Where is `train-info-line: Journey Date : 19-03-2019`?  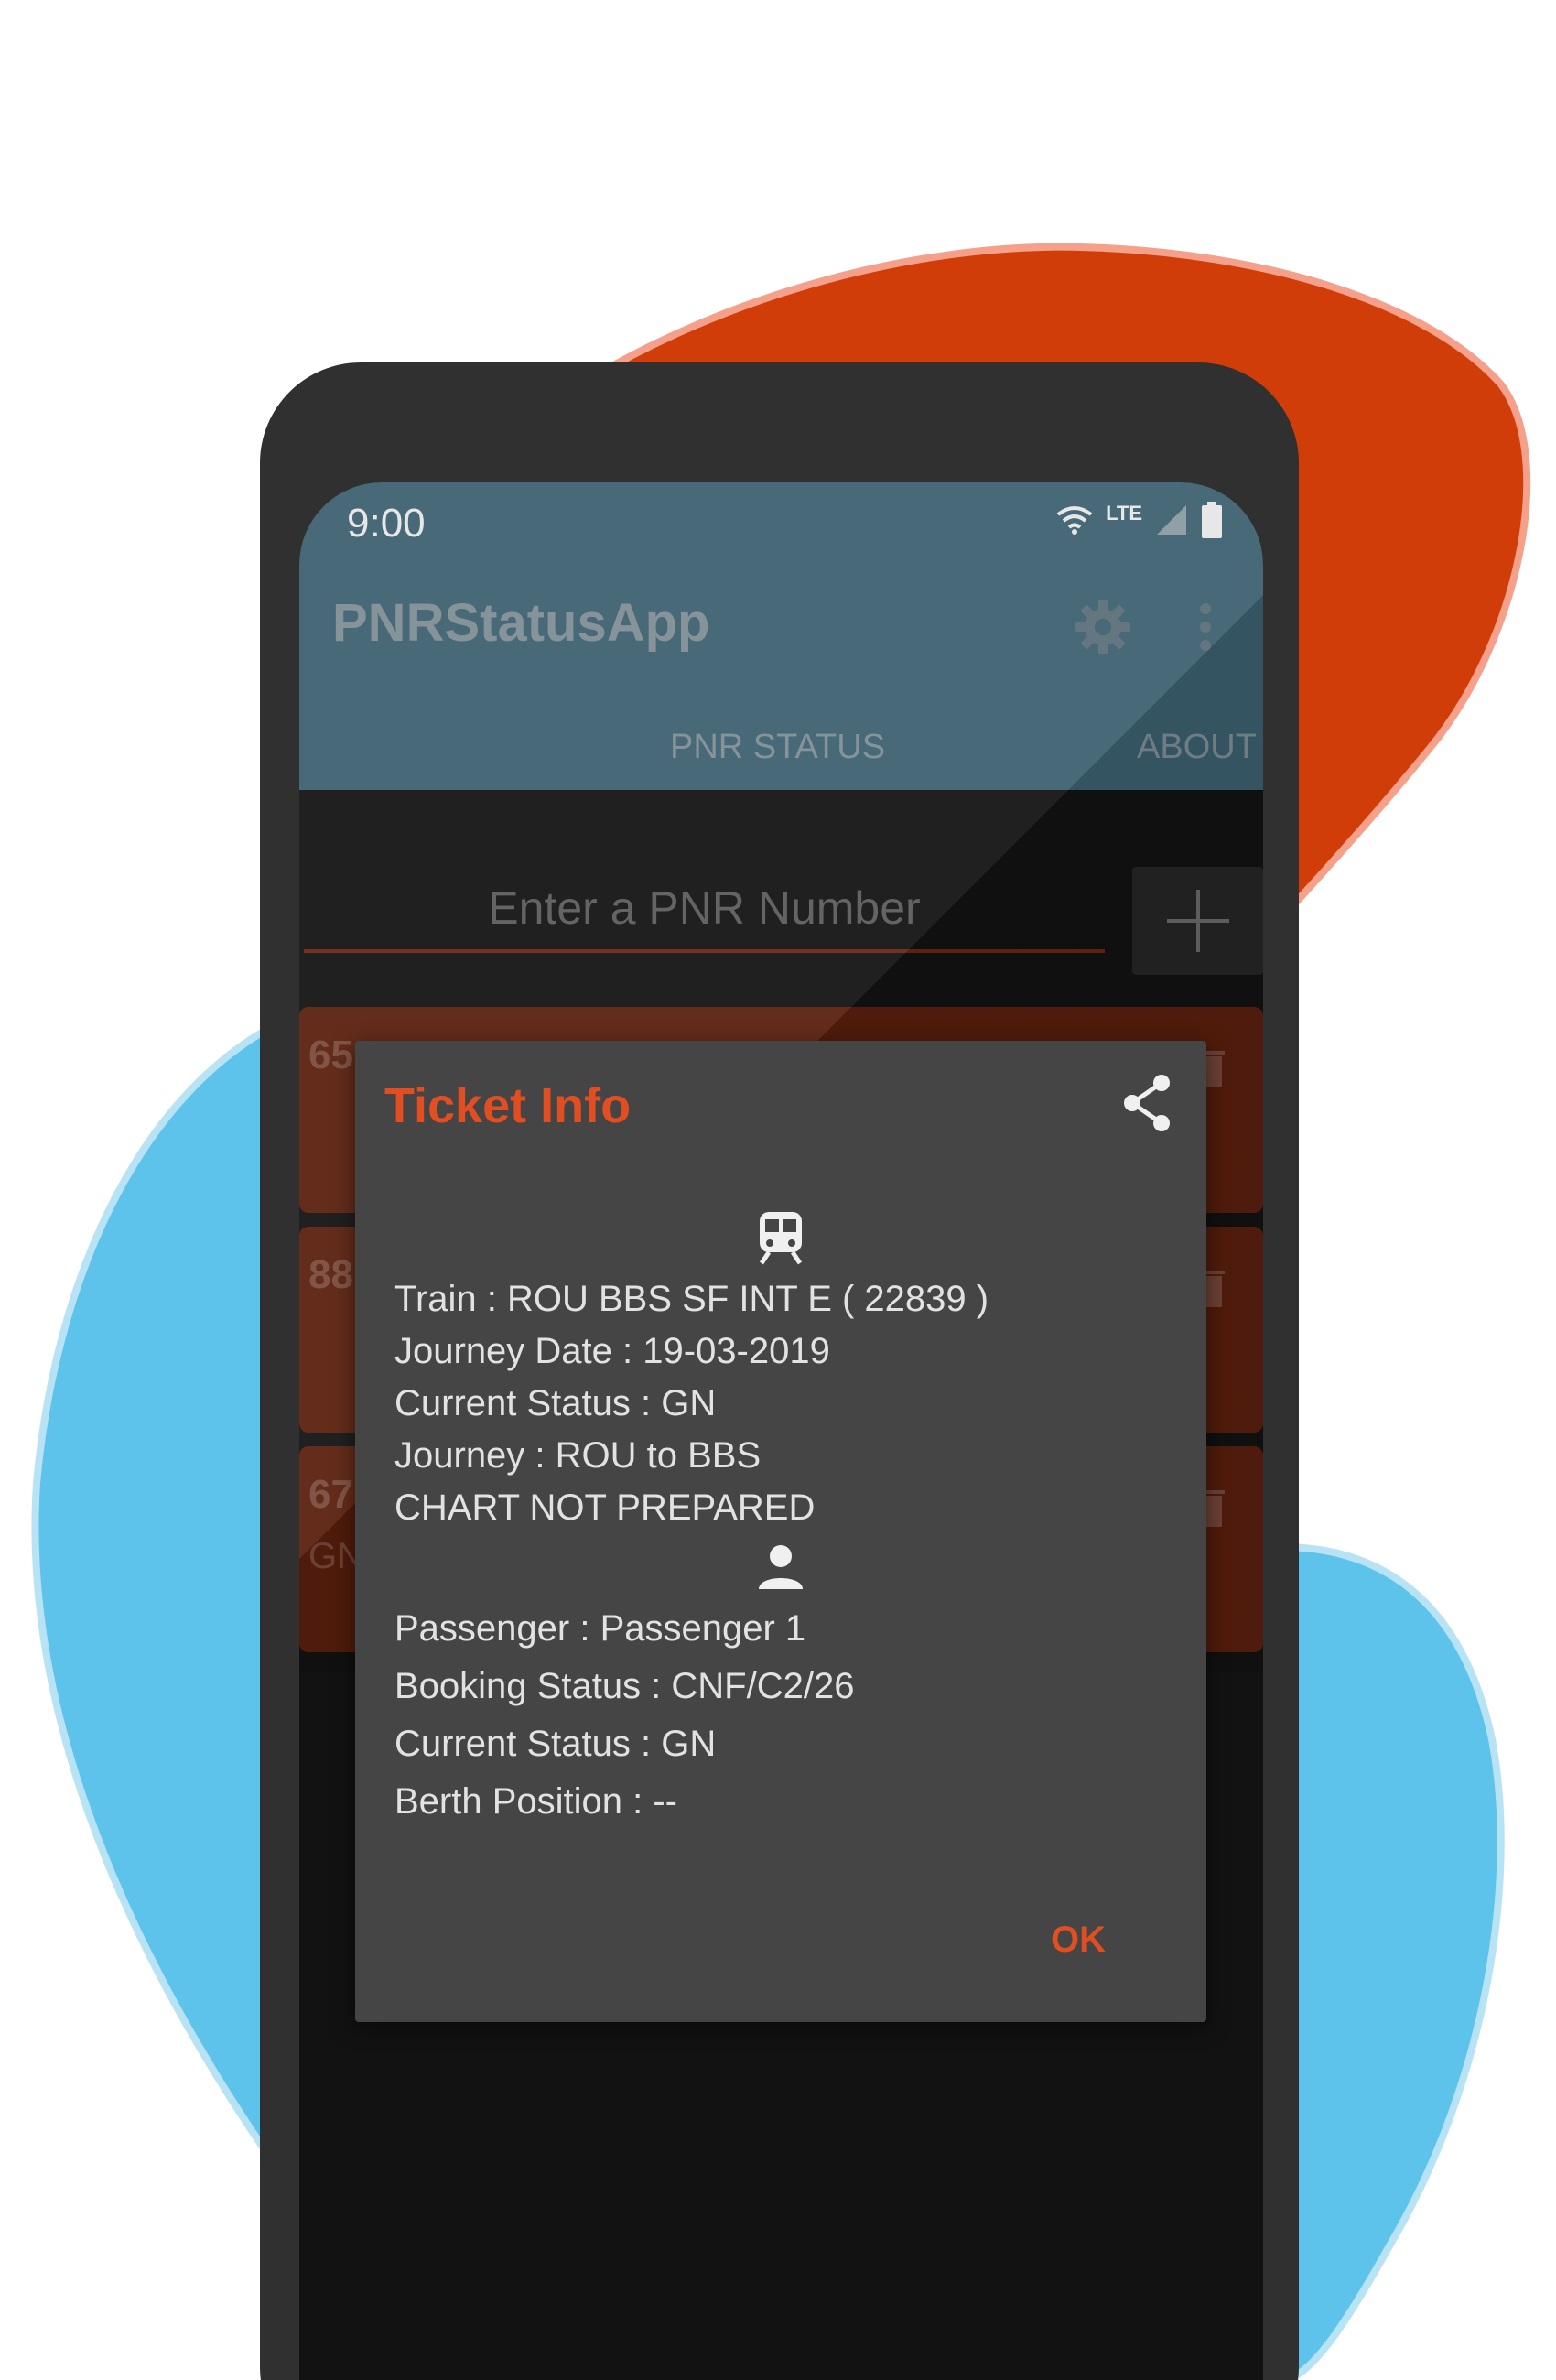
train-info-line: Journey Date : 19-03-2019 is located at coordinates (612, 1351).